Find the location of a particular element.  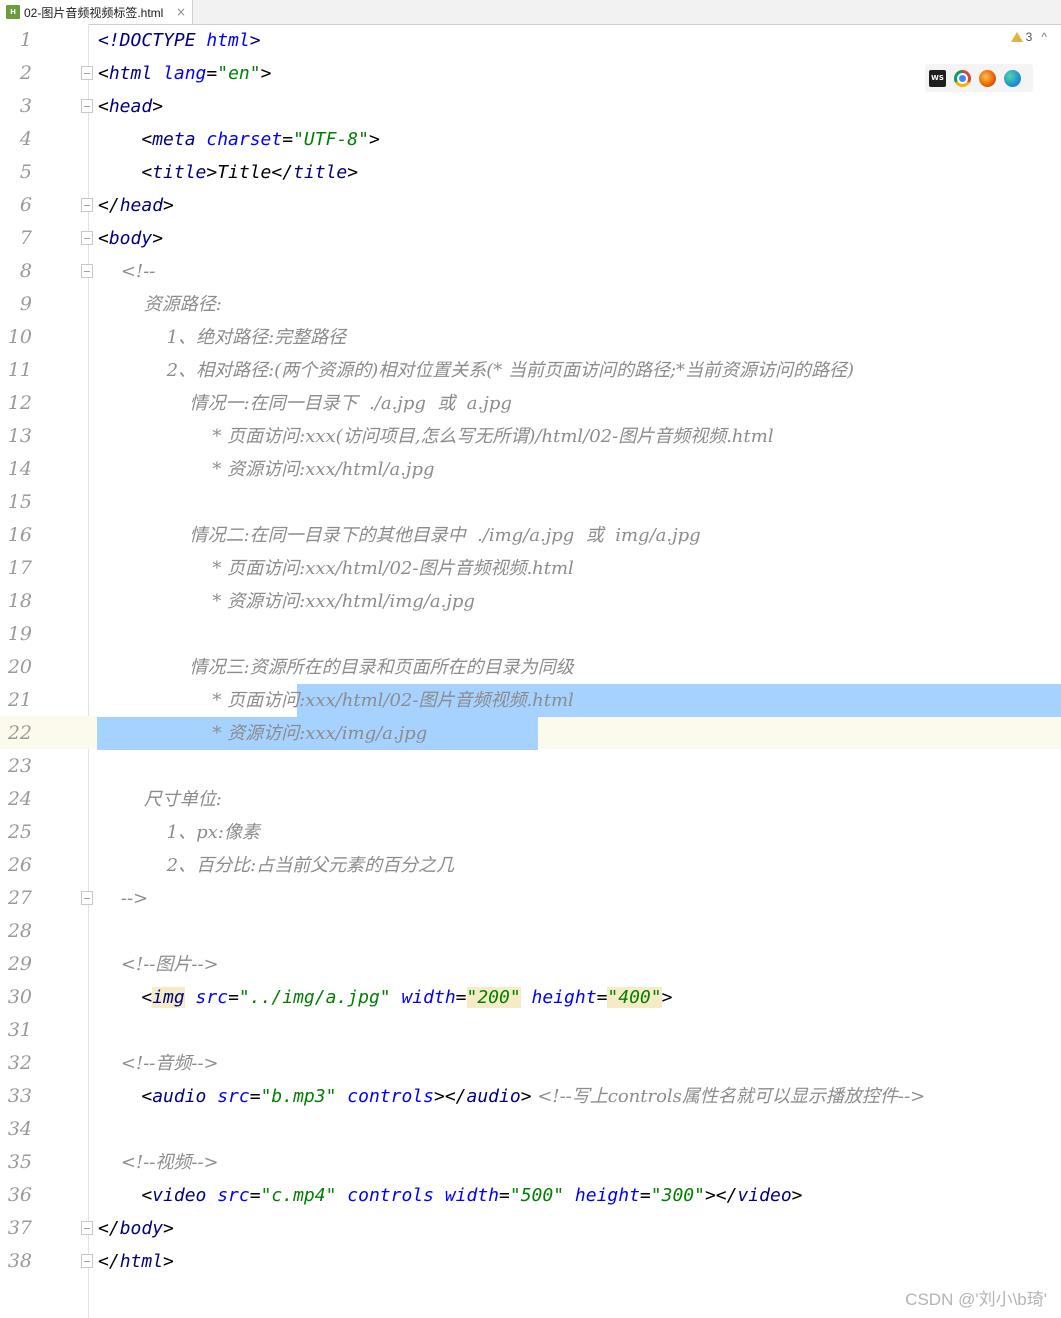

code-line: 22 * 资源访问:xxx/img/a.jpg is located at coordinates (530, 733).